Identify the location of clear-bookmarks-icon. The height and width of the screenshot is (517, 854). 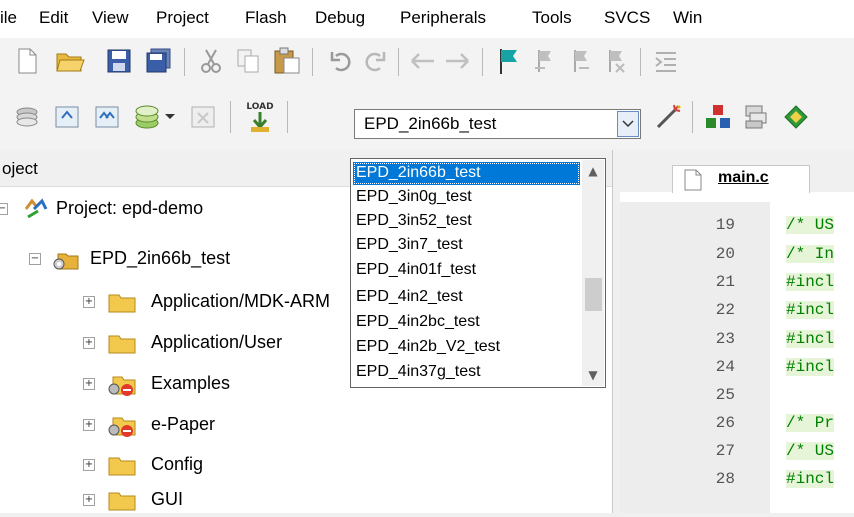
(616, 61).